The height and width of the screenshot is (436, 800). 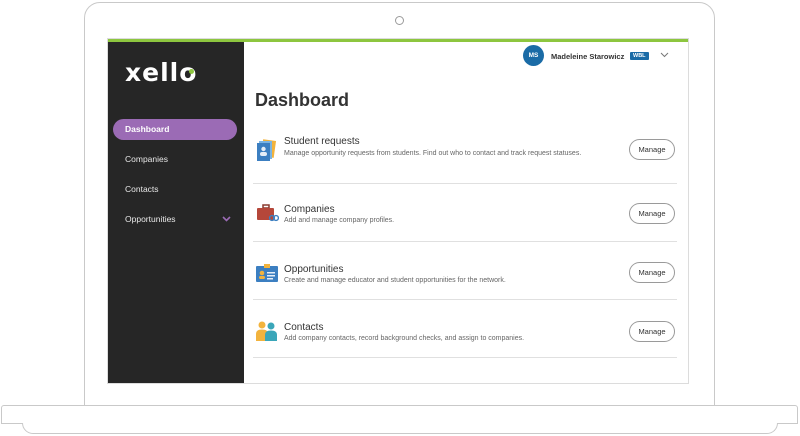 What do you see at coordinates (142, 189) in the screenshot?
I see `sidebar-item-label: Contacts` at bounding box center [142, 189].